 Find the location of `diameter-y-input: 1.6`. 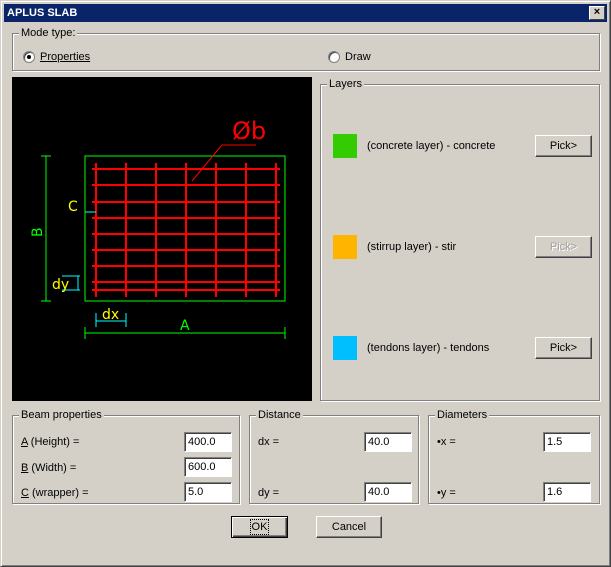

diameter-y-input: 1.6 is located at coordinates (567, 492).